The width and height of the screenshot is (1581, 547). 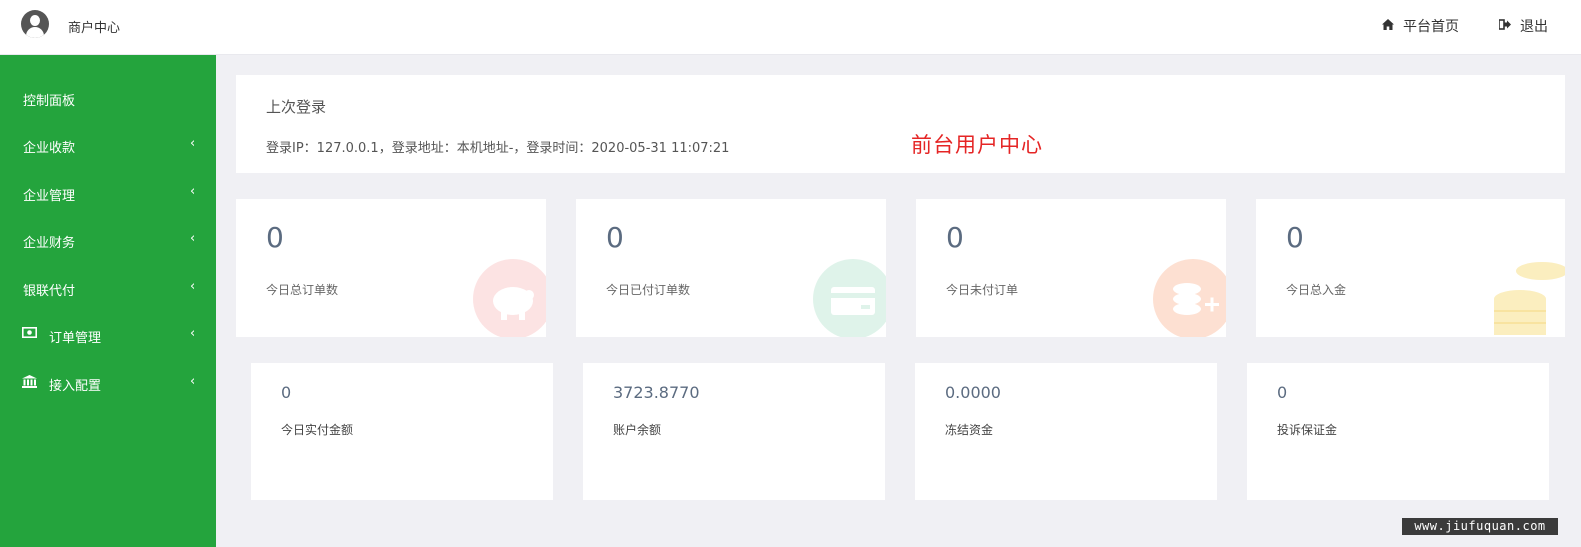 What do you see at coordinates (509, 298) in the screenshot?
I see `piggy-bank-icon` at bounding box center [509, 298].